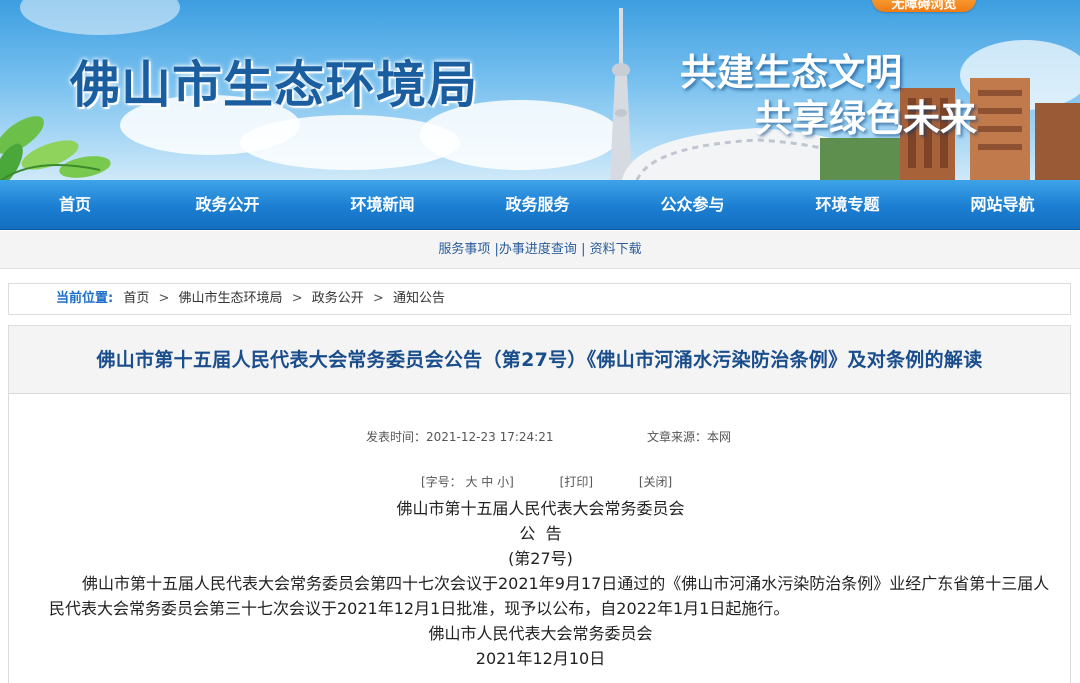 This screenshot has height=683, width=1080. What do you see at coordinates (382, 204) in the screenshot?
I see `nav-item-env-news: 环境新闻` at bounding box center [382, 204].